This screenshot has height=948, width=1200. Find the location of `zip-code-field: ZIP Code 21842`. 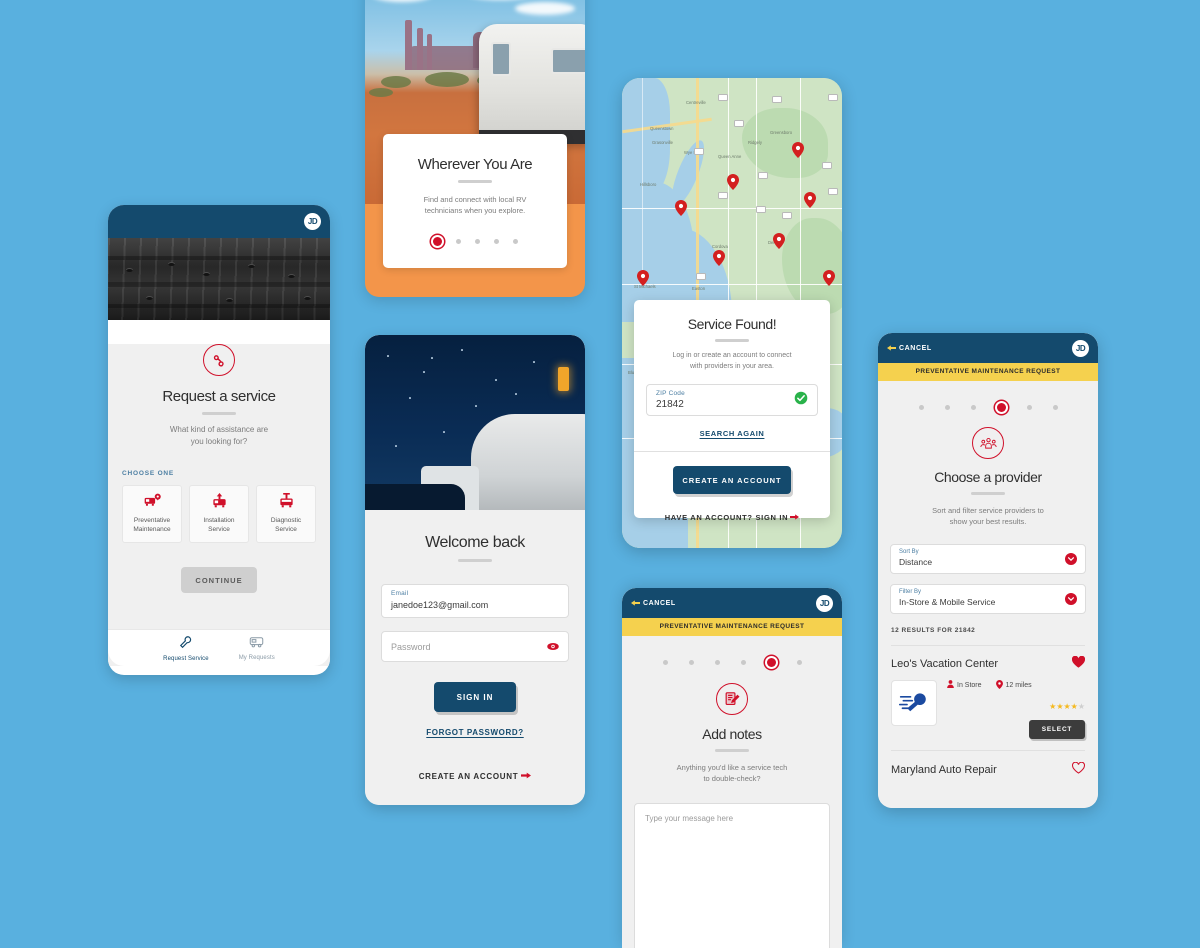

zip-code-field: ZIP Code 21842 is located at coordinates (732, 400).